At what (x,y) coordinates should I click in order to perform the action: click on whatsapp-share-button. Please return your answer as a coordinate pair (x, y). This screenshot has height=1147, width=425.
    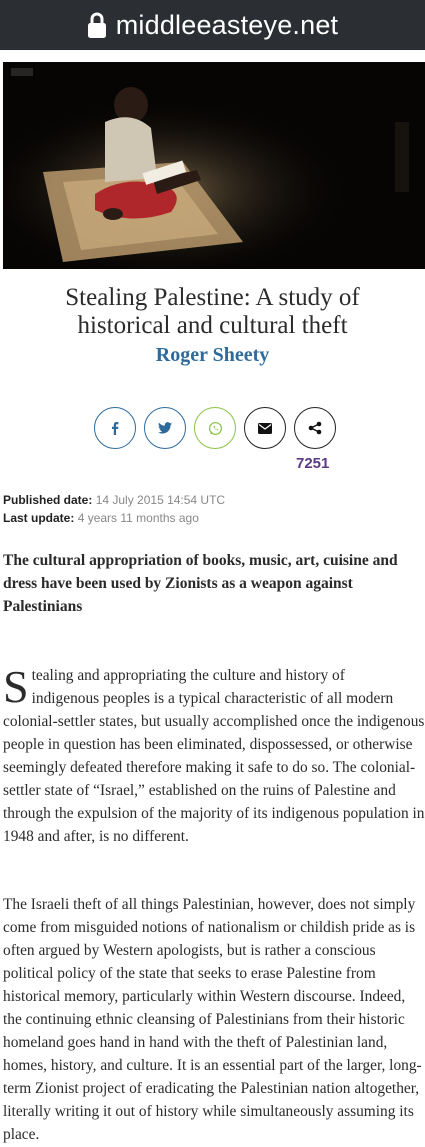
    Looking at the image, I should click on (215, 428).